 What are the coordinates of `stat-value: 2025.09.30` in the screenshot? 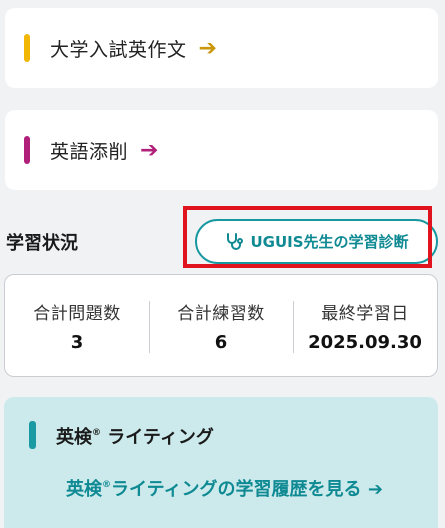 It's located at (365, 342).